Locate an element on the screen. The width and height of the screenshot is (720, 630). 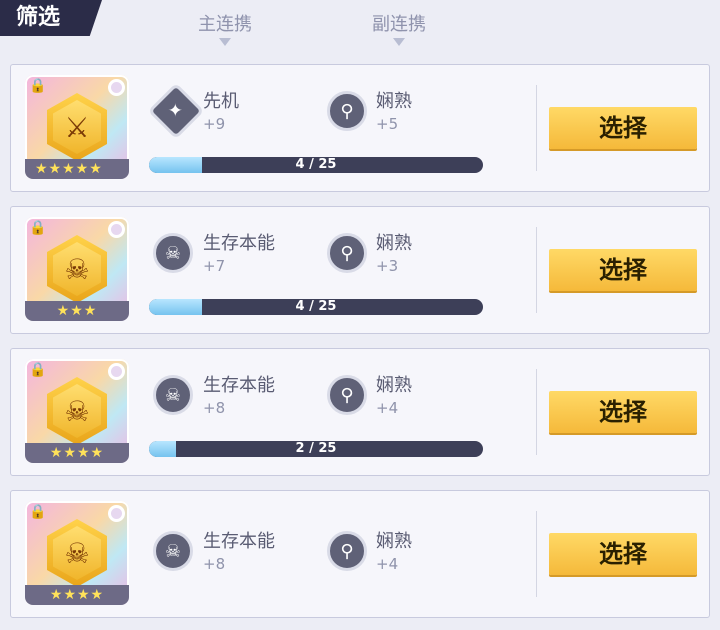
hexagon-badge: ⚔ is located at coordinates (77, 127).